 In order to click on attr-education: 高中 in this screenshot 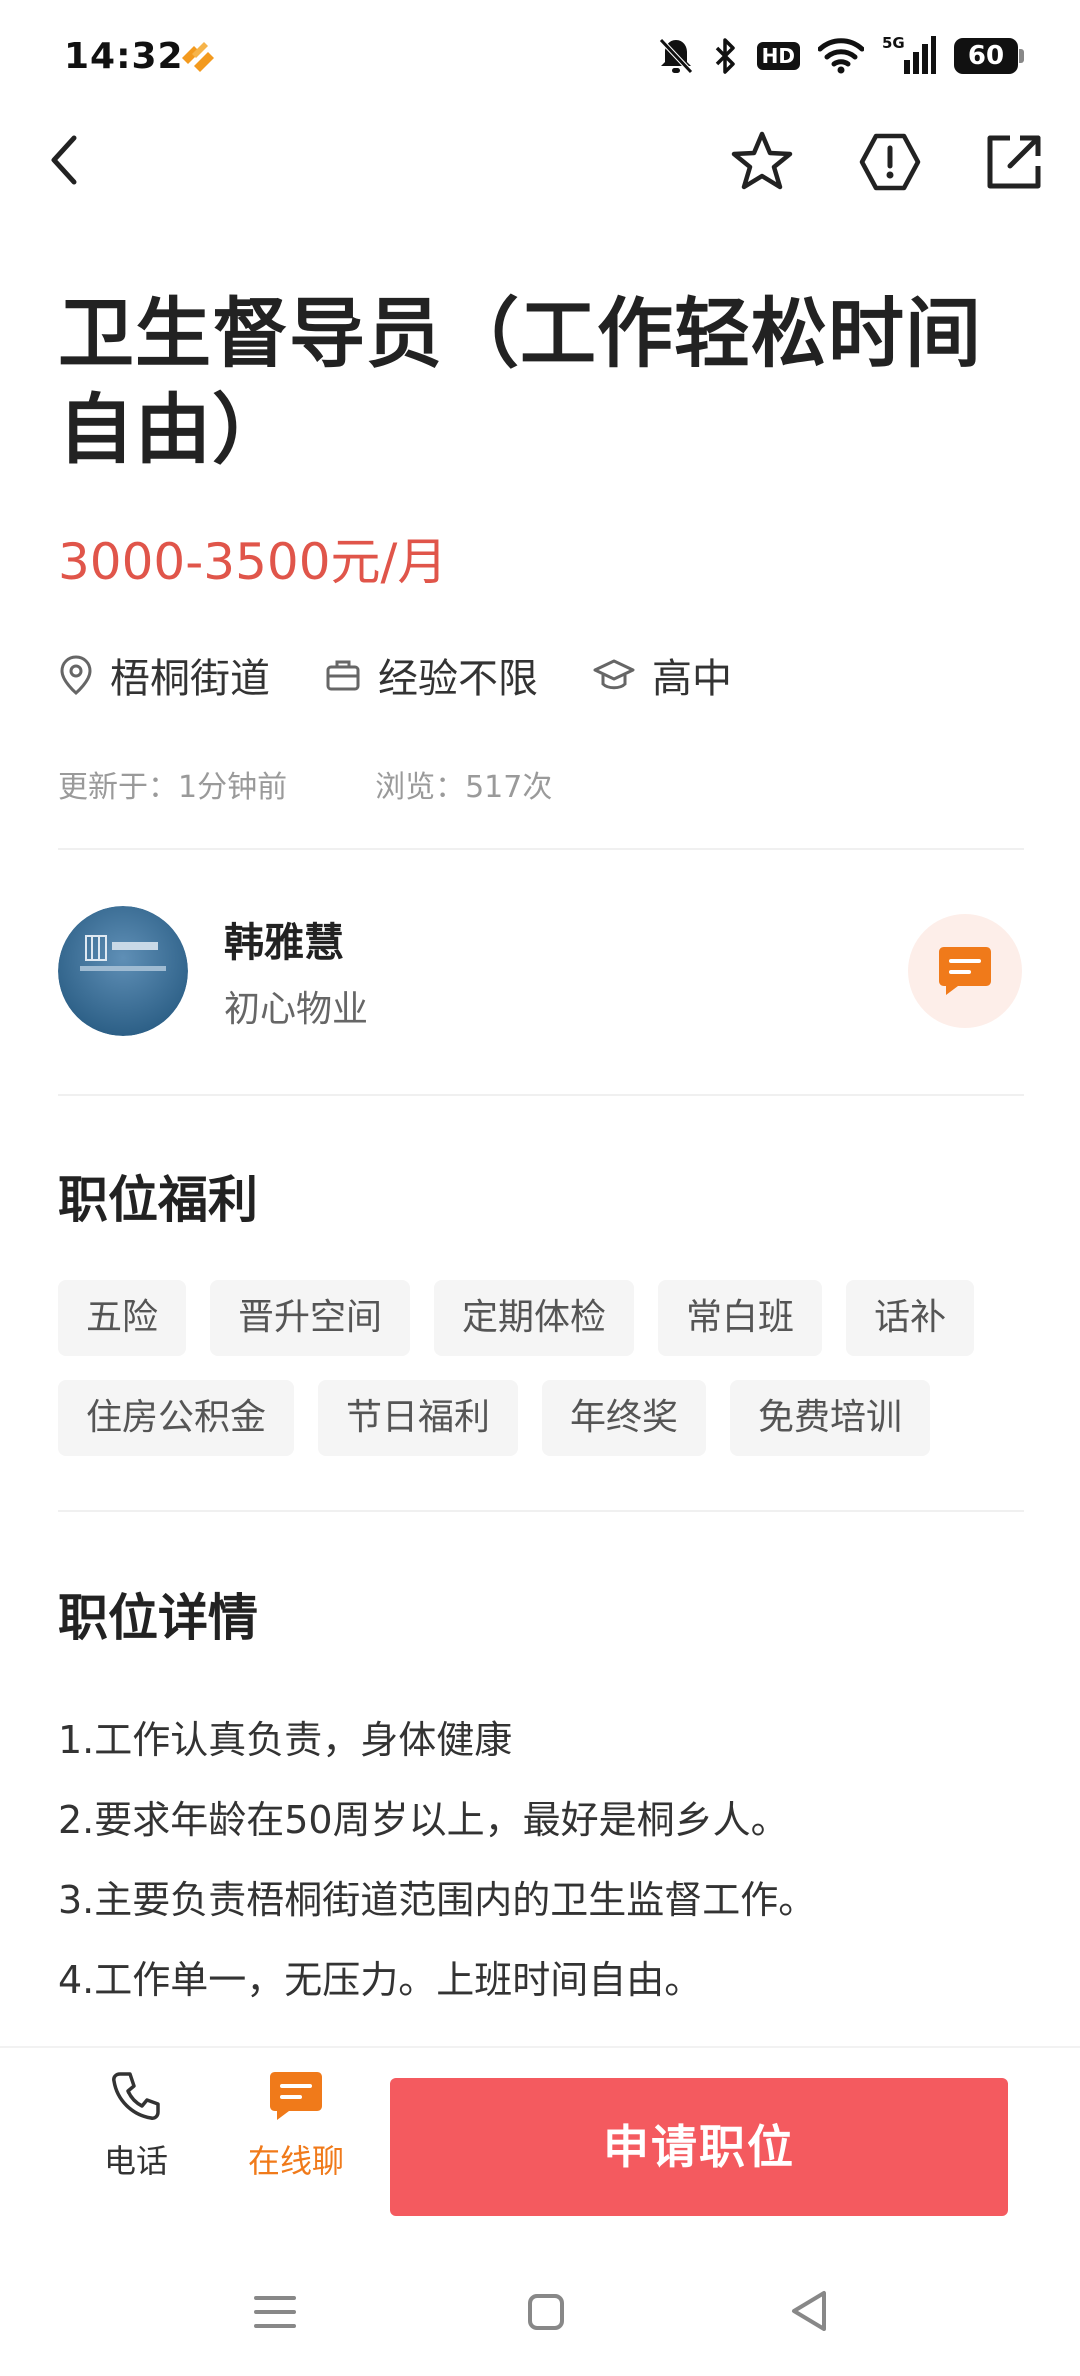, I will do `click(662, 675)`.